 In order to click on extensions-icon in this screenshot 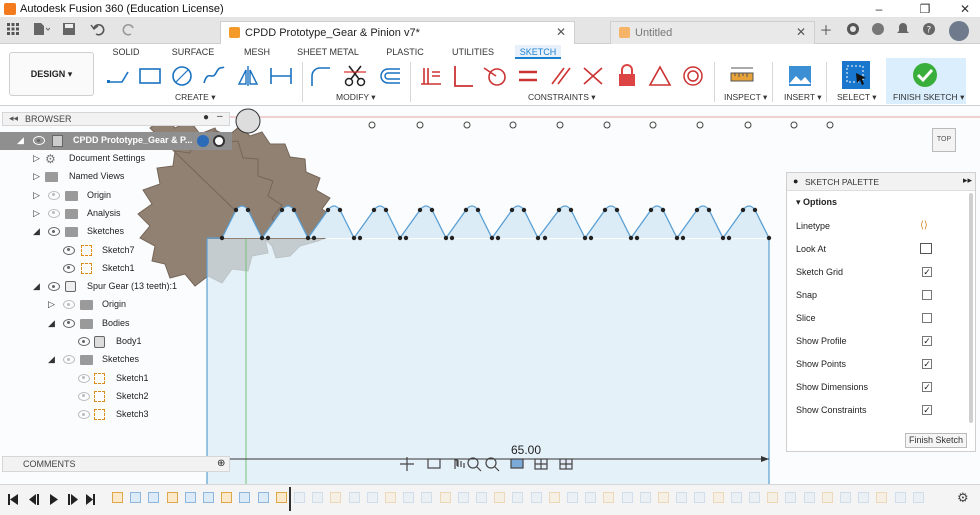, I will do `click(878, 31)`.